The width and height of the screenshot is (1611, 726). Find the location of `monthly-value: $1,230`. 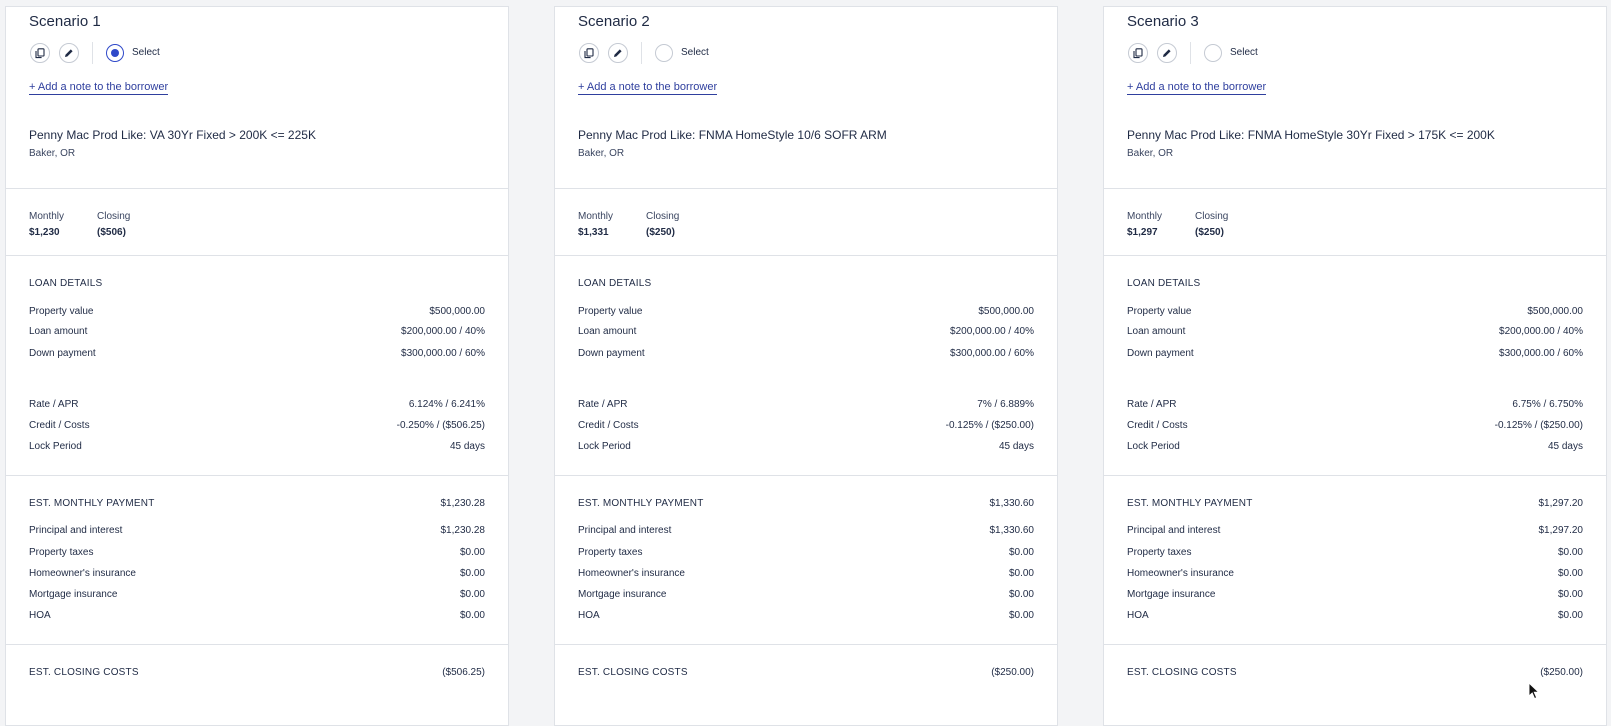

monthly-value: $1,230 is located at coordinates (44, 232).